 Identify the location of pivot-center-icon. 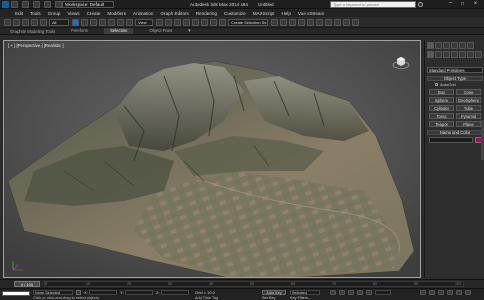
(159, 22).